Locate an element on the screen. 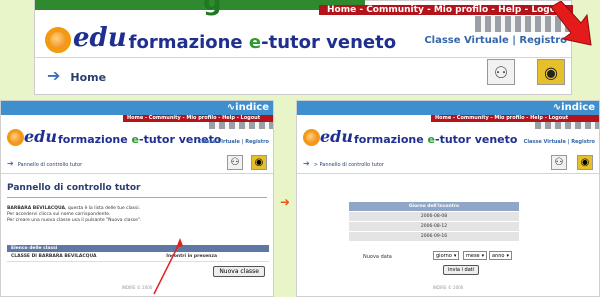  title-underline is located at coordinates (137, 197).